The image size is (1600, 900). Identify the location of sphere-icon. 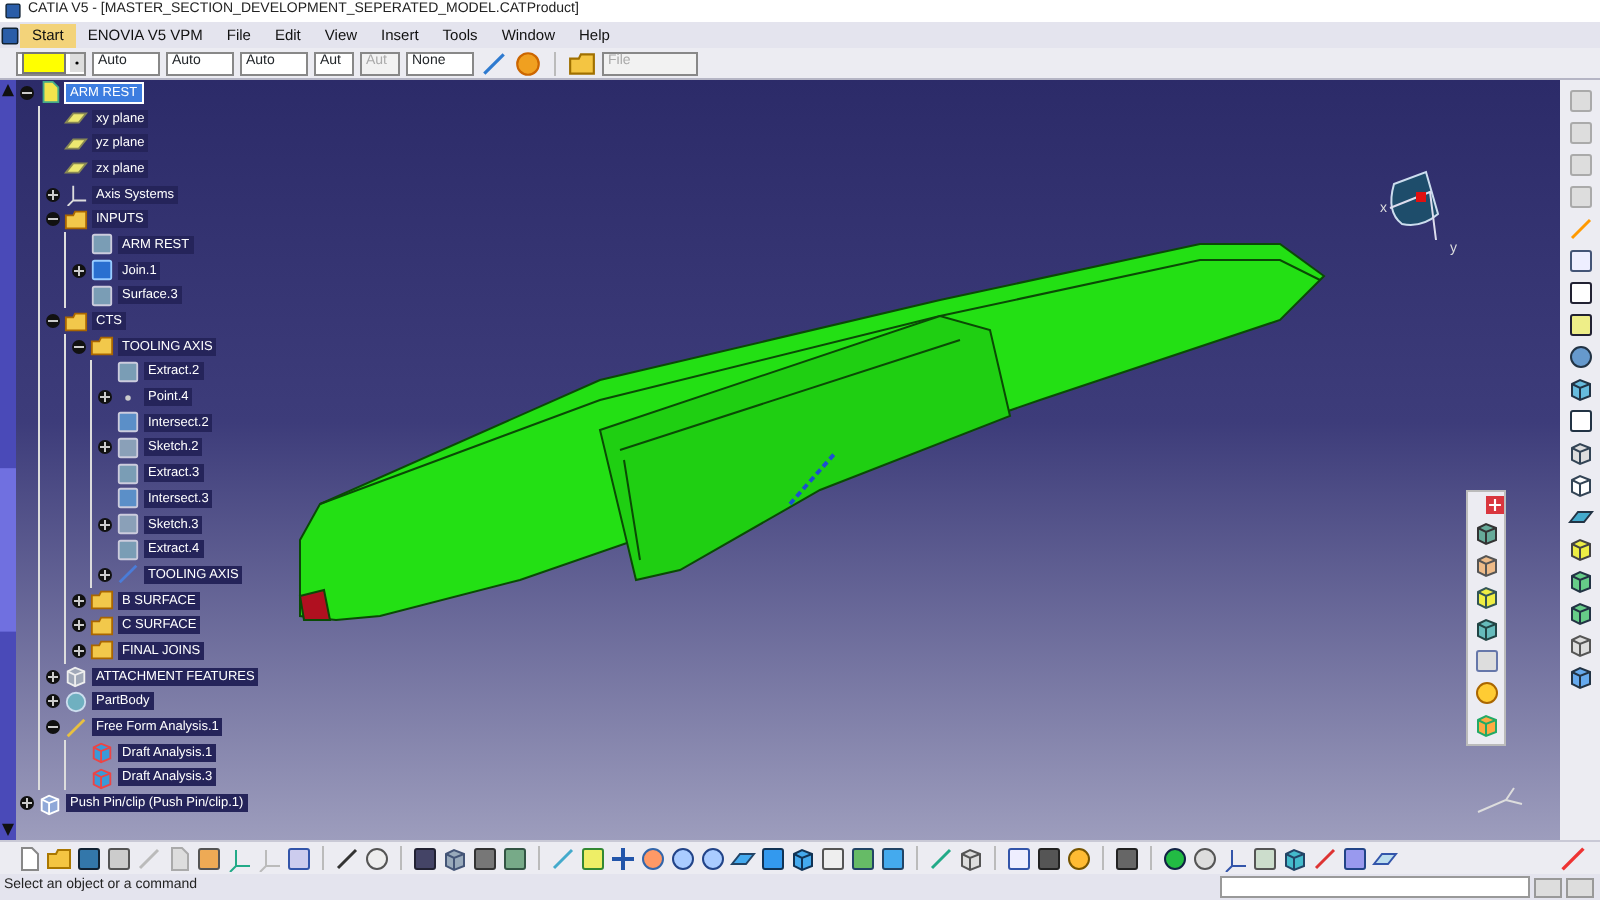
(1175, 858).